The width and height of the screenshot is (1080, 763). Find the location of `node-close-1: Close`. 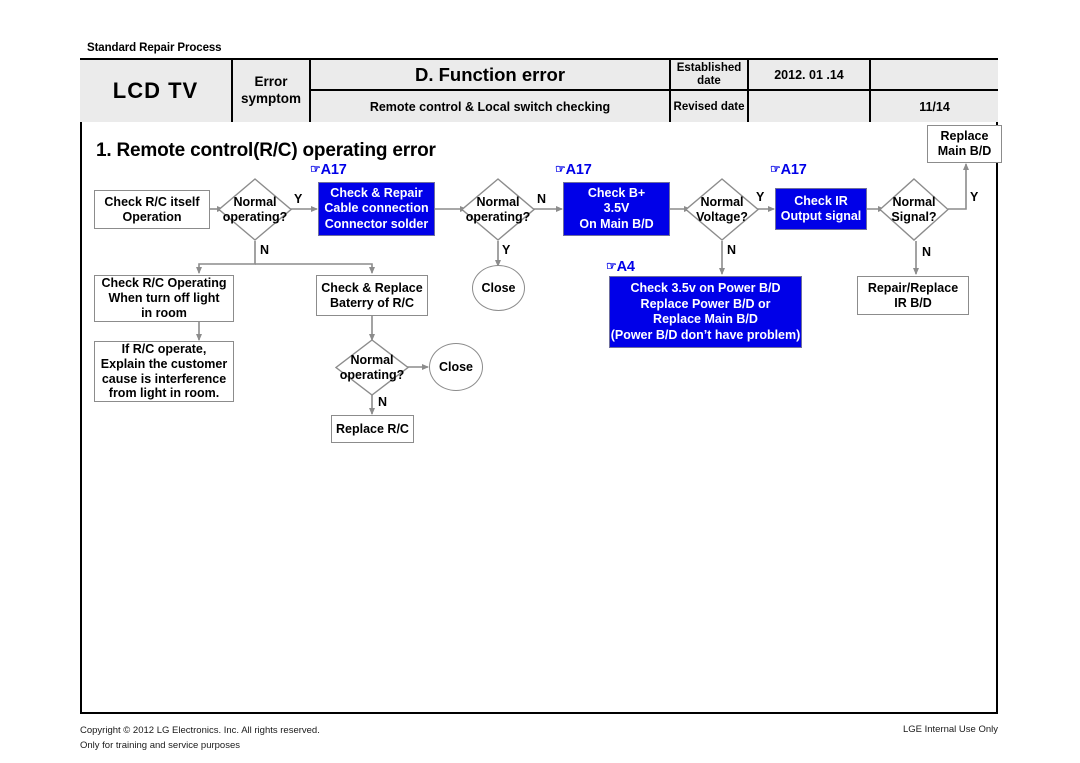

node-close-1: Close is located at coordinates (498, 288).